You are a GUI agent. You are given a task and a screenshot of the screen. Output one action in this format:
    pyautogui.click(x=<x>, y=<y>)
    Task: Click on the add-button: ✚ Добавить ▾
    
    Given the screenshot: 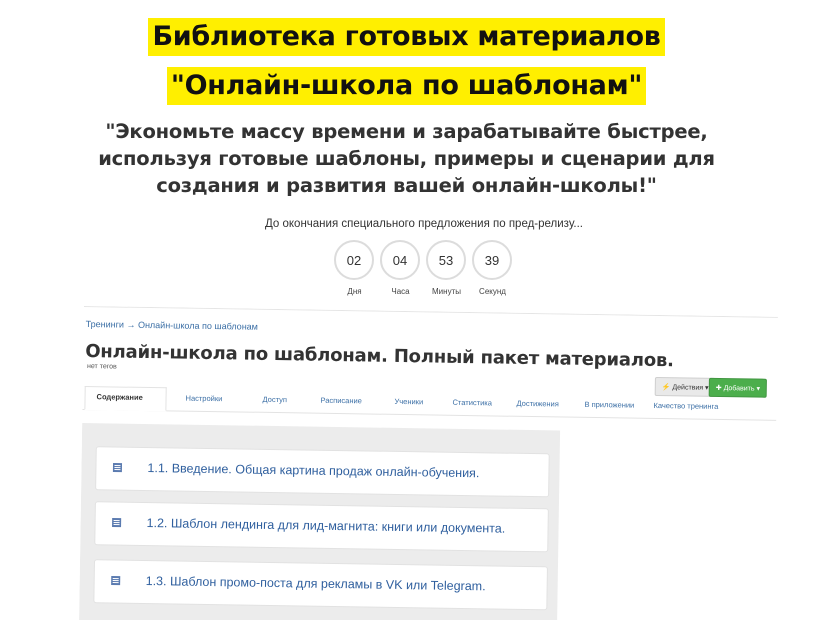 What is the action you would take?
    pyautogui.click(x=738, y=387)
    